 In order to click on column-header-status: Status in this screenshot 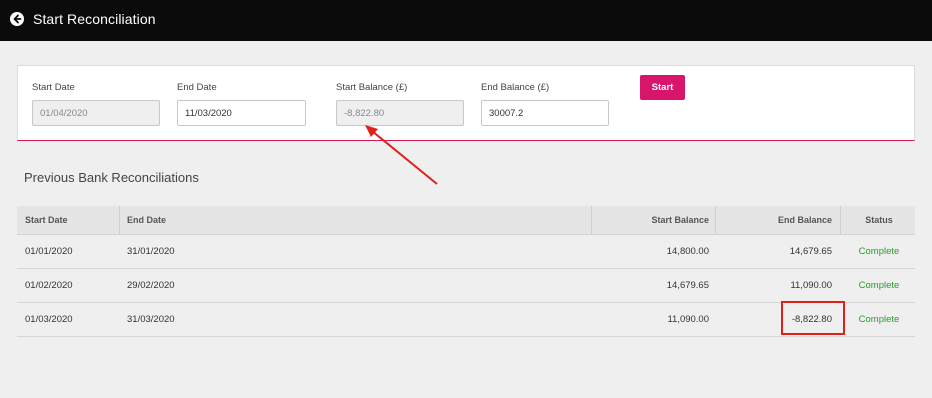, I will do `click(879, 220)`.